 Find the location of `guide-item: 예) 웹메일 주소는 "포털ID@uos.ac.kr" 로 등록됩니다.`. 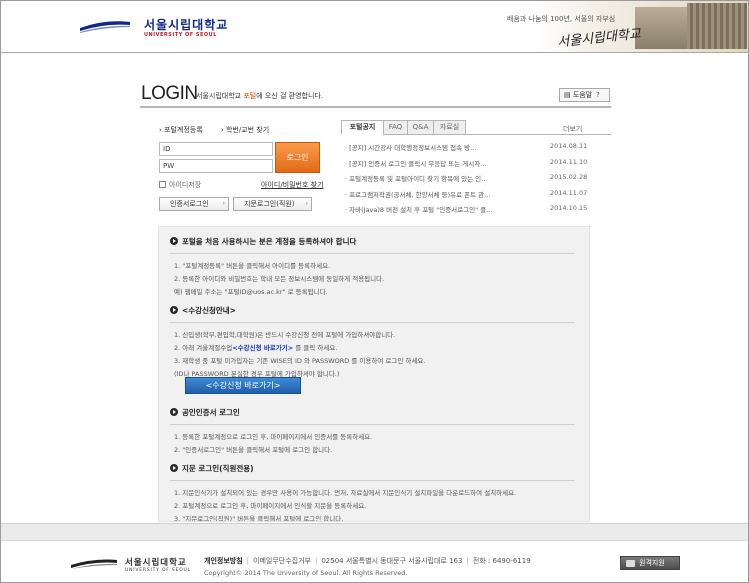

guide-item: 예) 웹메일 주소는 "포털ID@uos.ac.kr" 로 등록됩니다. is located at coordinates (251, 292).